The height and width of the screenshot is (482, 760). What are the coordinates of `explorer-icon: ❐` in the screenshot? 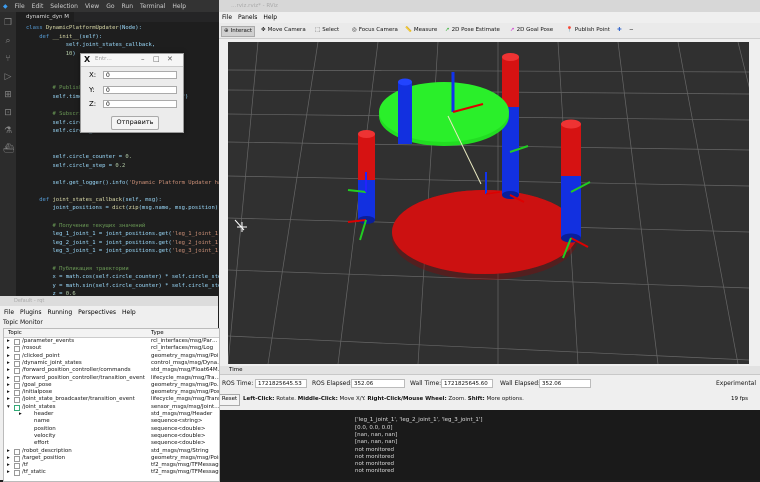 It's located at (8, 23).